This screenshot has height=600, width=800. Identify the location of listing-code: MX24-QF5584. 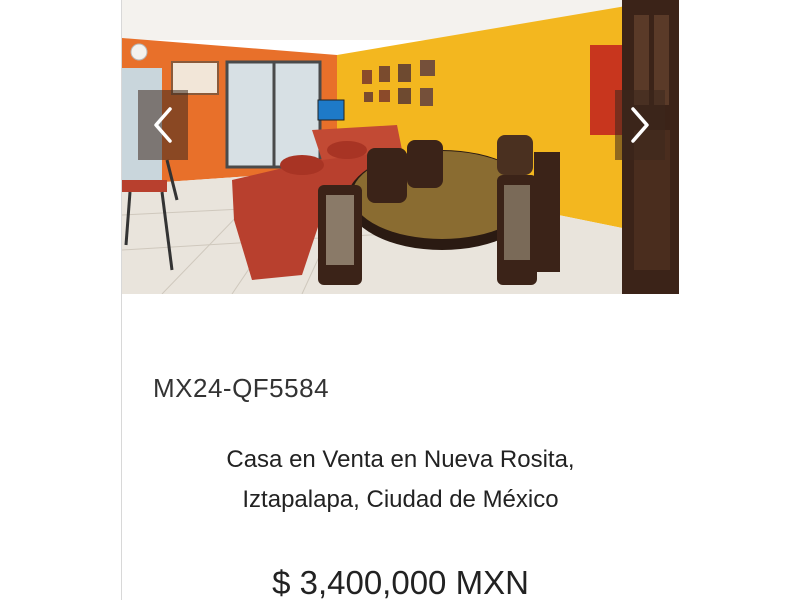
(241, 388).